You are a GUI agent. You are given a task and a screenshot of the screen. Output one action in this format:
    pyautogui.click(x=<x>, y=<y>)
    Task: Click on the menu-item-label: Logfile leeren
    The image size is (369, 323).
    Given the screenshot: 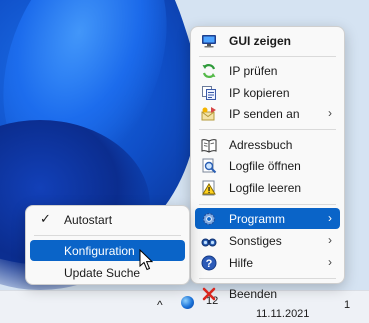 What is the action you would take?
    pyautogui.click(x=265, y=188)
    